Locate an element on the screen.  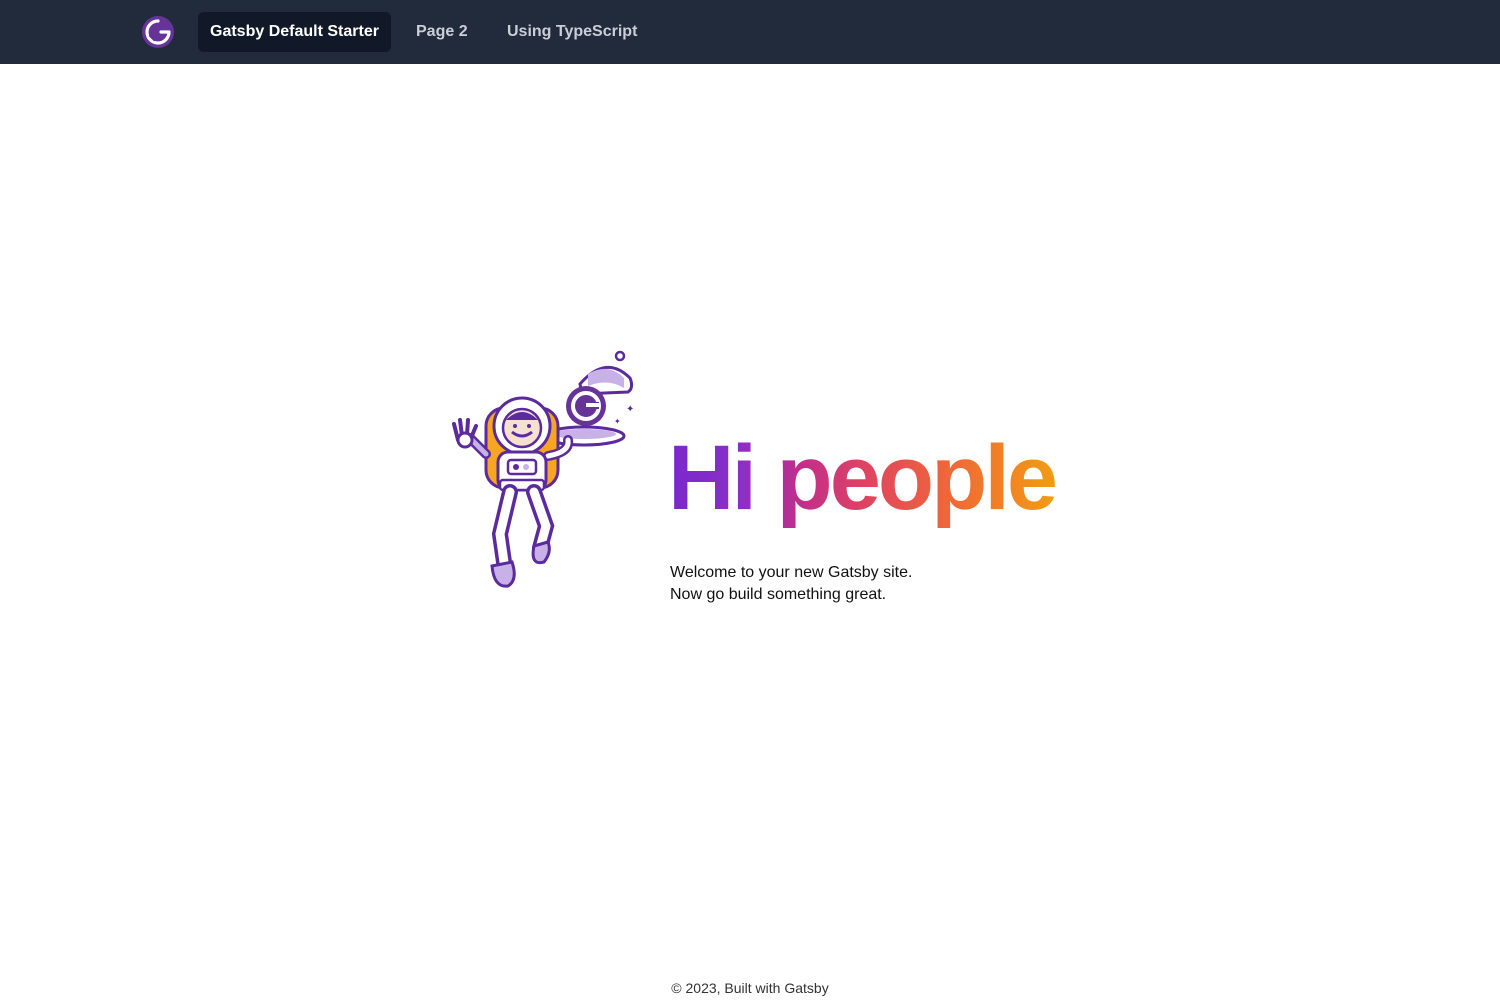
nav-link-page-2: Page 2 is located at coordinates (442, 32).